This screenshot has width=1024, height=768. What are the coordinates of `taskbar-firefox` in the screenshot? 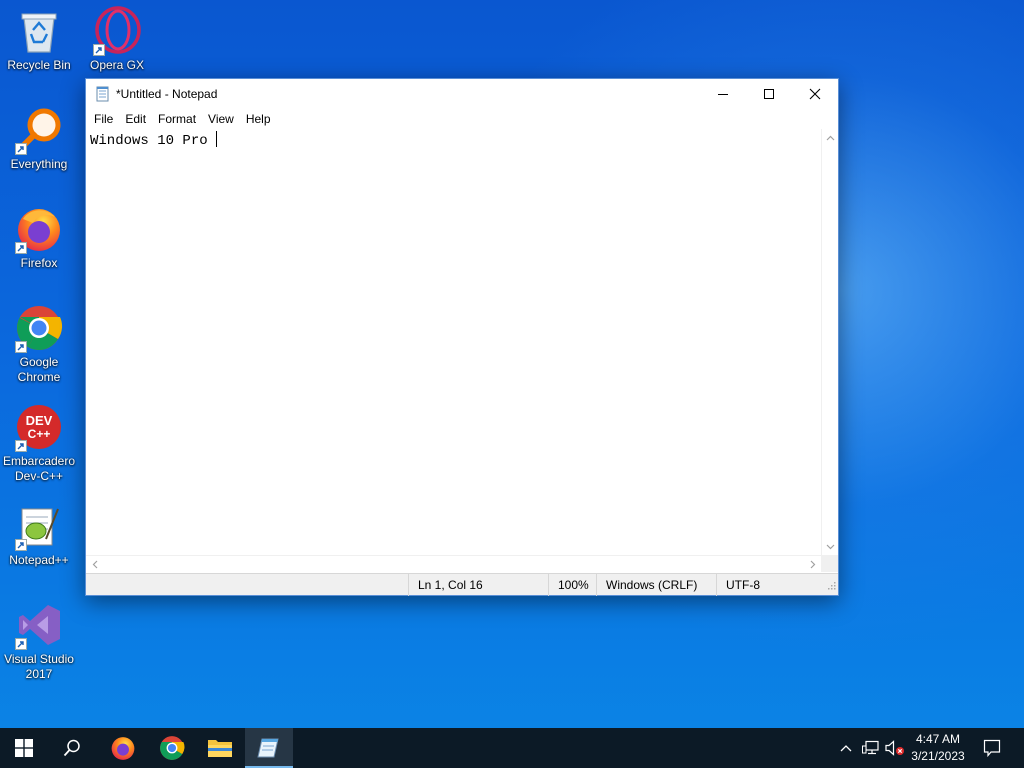 It's located at (123, 748).